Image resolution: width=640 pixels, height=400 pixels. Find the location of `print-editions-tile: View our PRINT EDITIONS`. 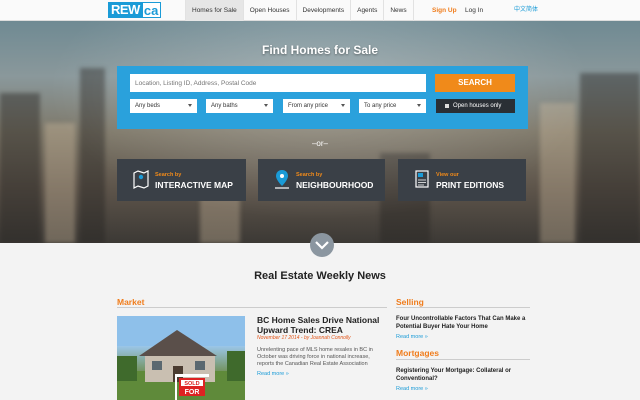

print-editions-tile: View our PRINT EDITIONS is located at coordinates (462, 180).